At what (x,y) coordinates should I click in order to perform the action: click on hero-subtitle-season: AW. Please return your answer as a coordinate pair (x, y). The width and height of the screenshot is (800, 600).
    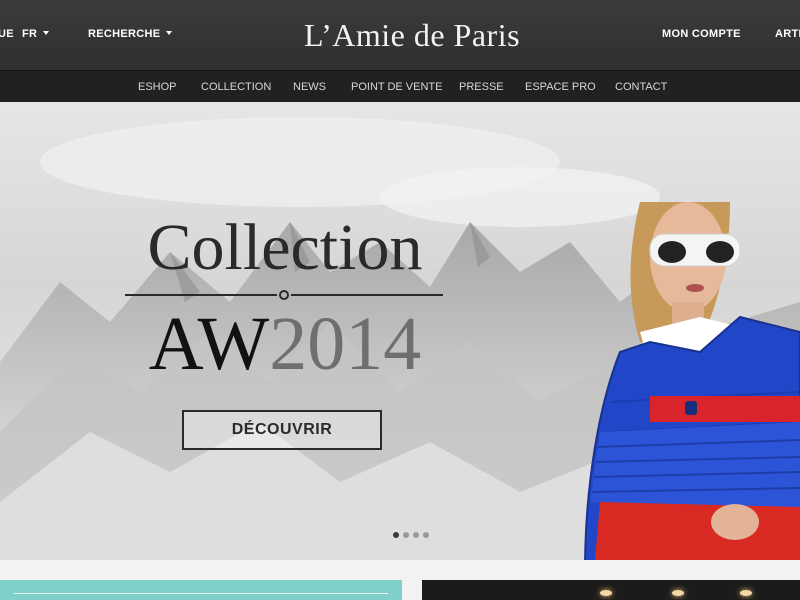
    Looking at the image, I should click on (209, 344).